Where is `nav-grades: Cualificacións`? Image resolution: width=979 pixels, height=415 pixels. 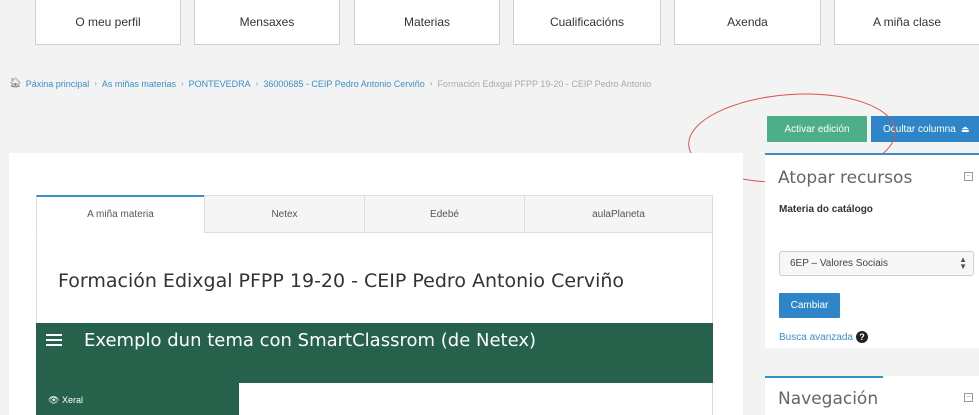 nav-grades: Cualificacións is located at coordinates (587, 22).